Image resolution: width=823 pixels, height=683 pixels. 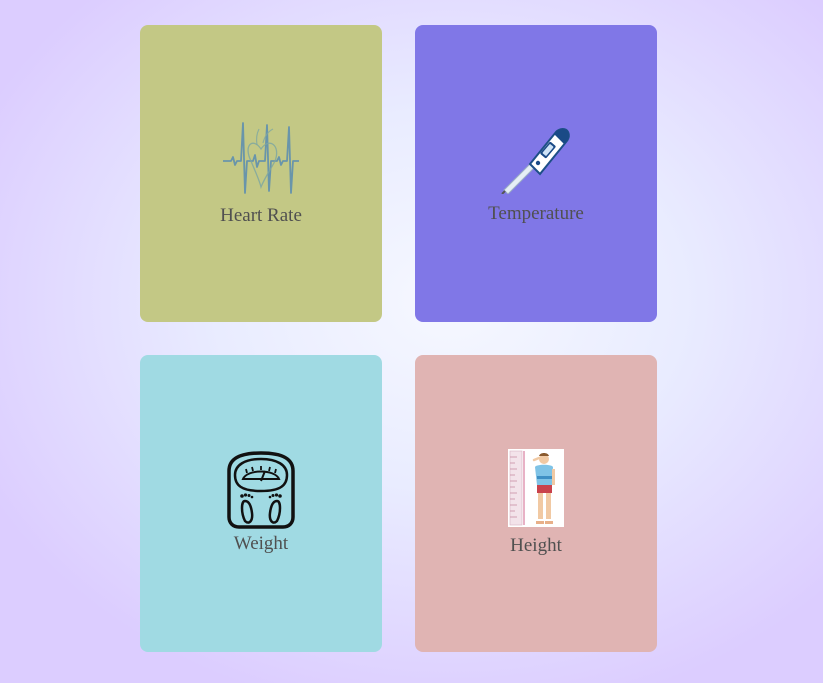 What do you see at coordinates (536, 213) in the screenshot?
I see `temperature-label: Temperature` at bounding box center [536, 213].